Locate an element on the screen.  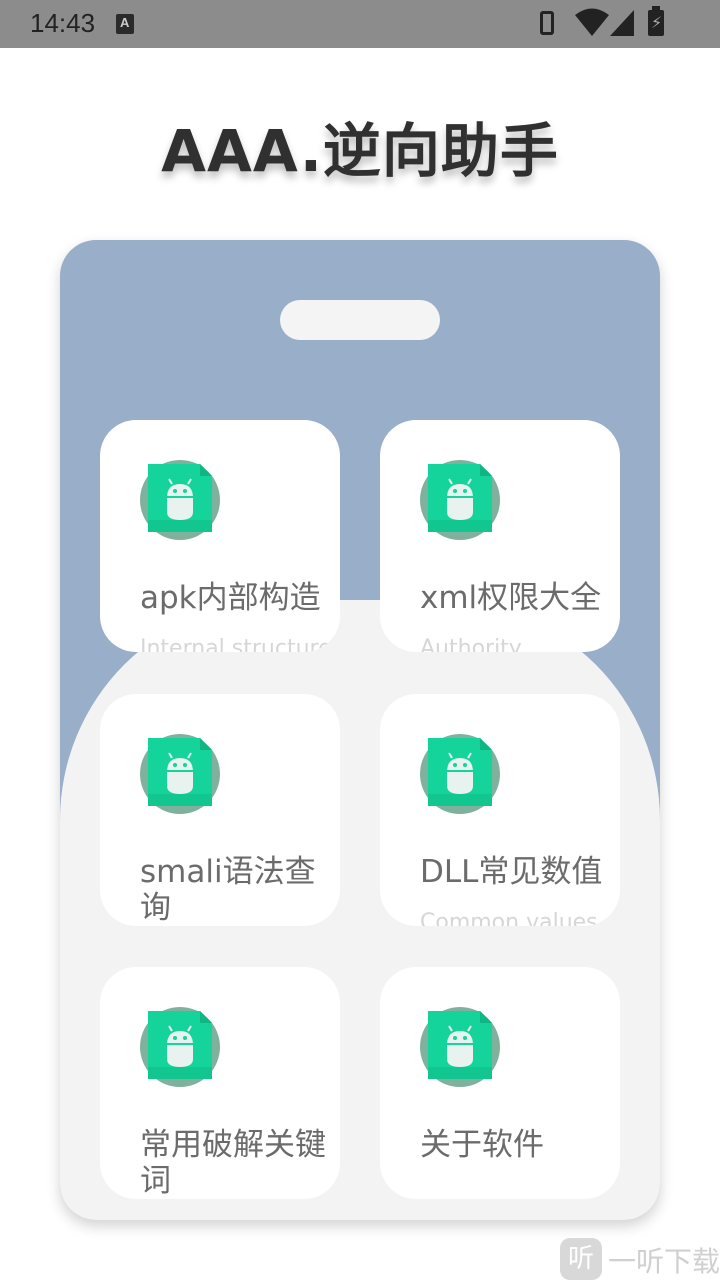
tile-crack-keywords: 常用破解关键词 is located at coordinates (220, 1083).